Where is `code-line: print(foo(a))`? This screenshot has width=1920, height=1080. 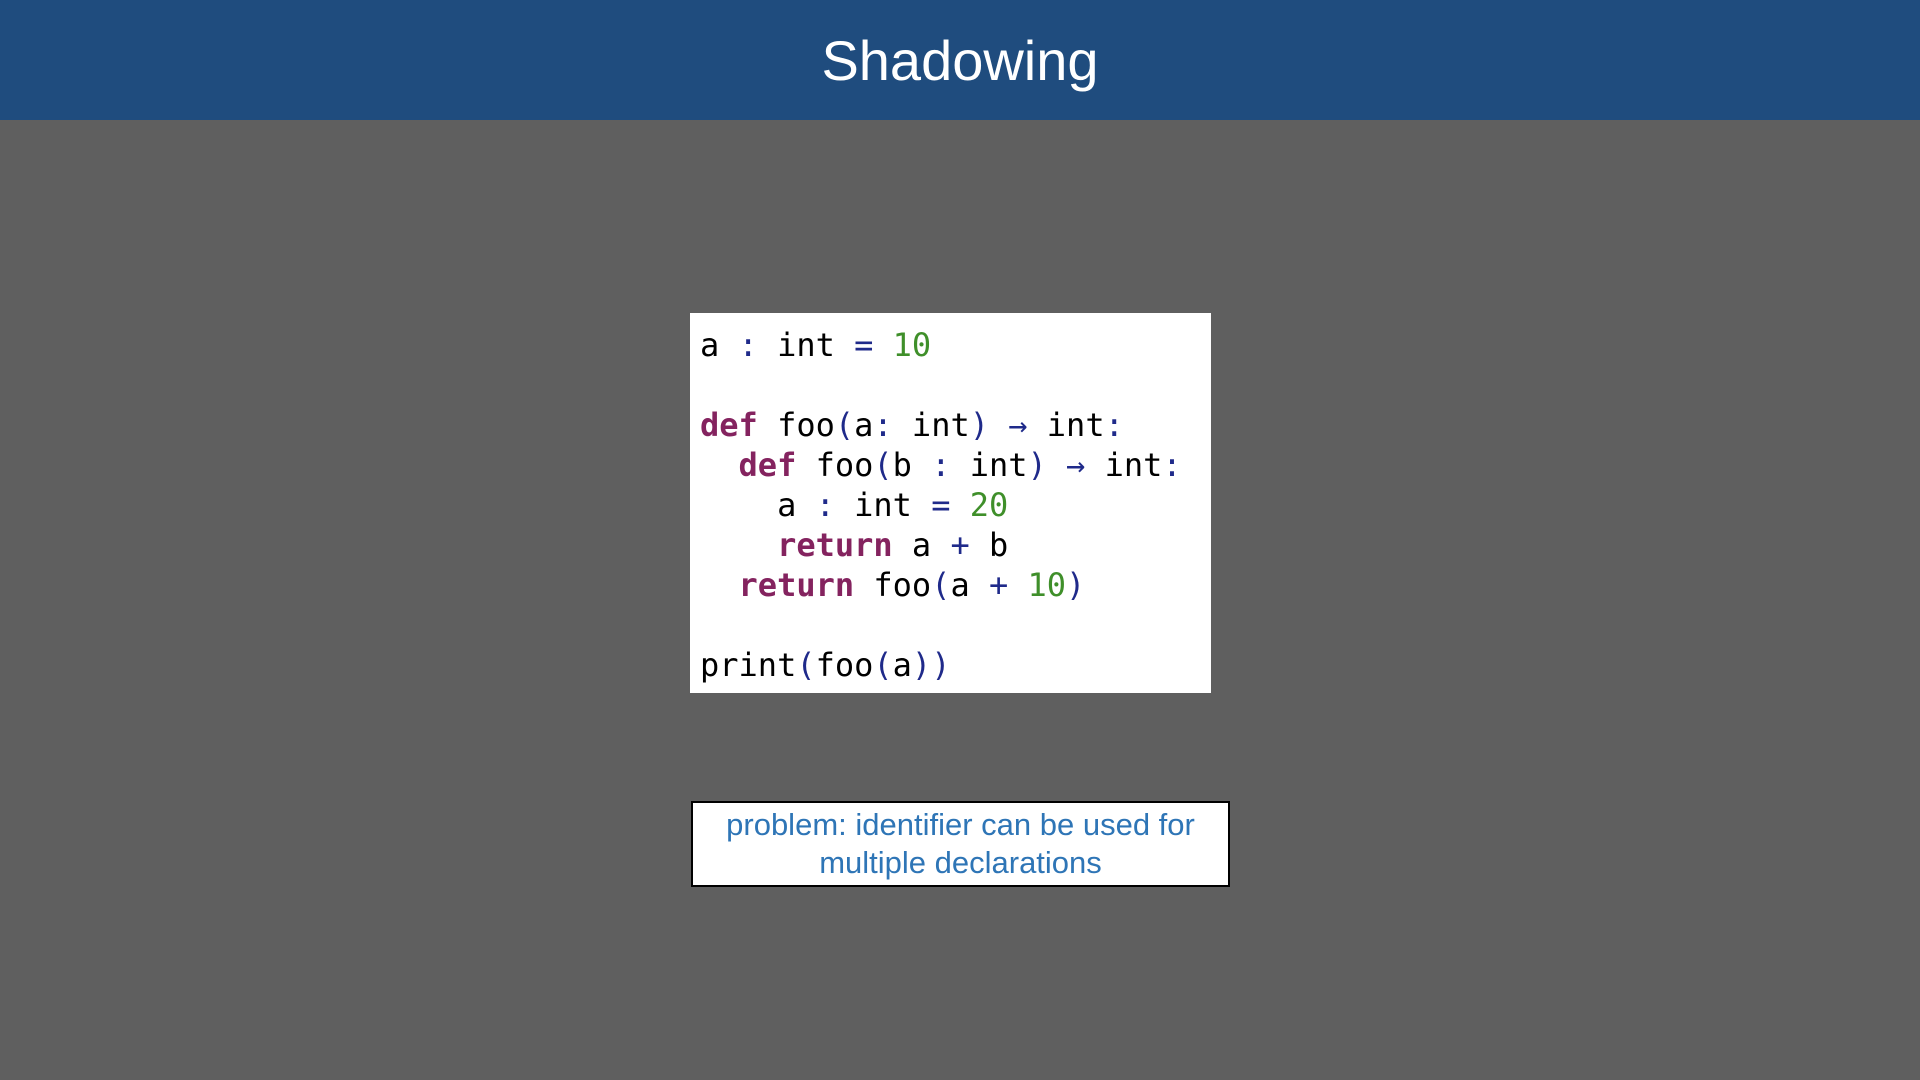 code-line: print(foo(a)) is located at coordinates (955, 665).